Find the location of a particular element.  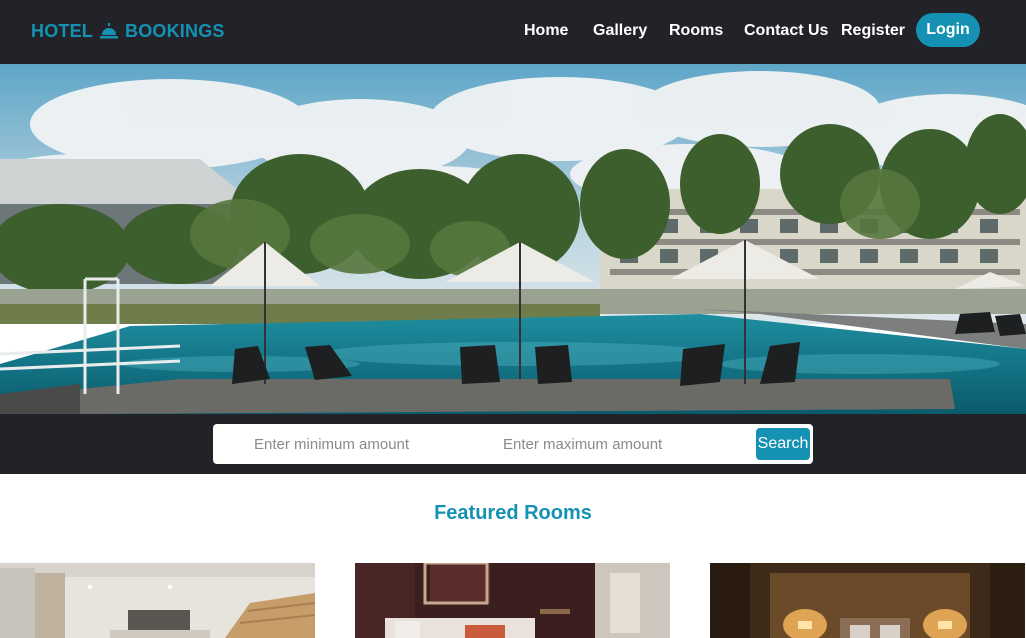

login-button: Login is located at coordinates (948, 30).